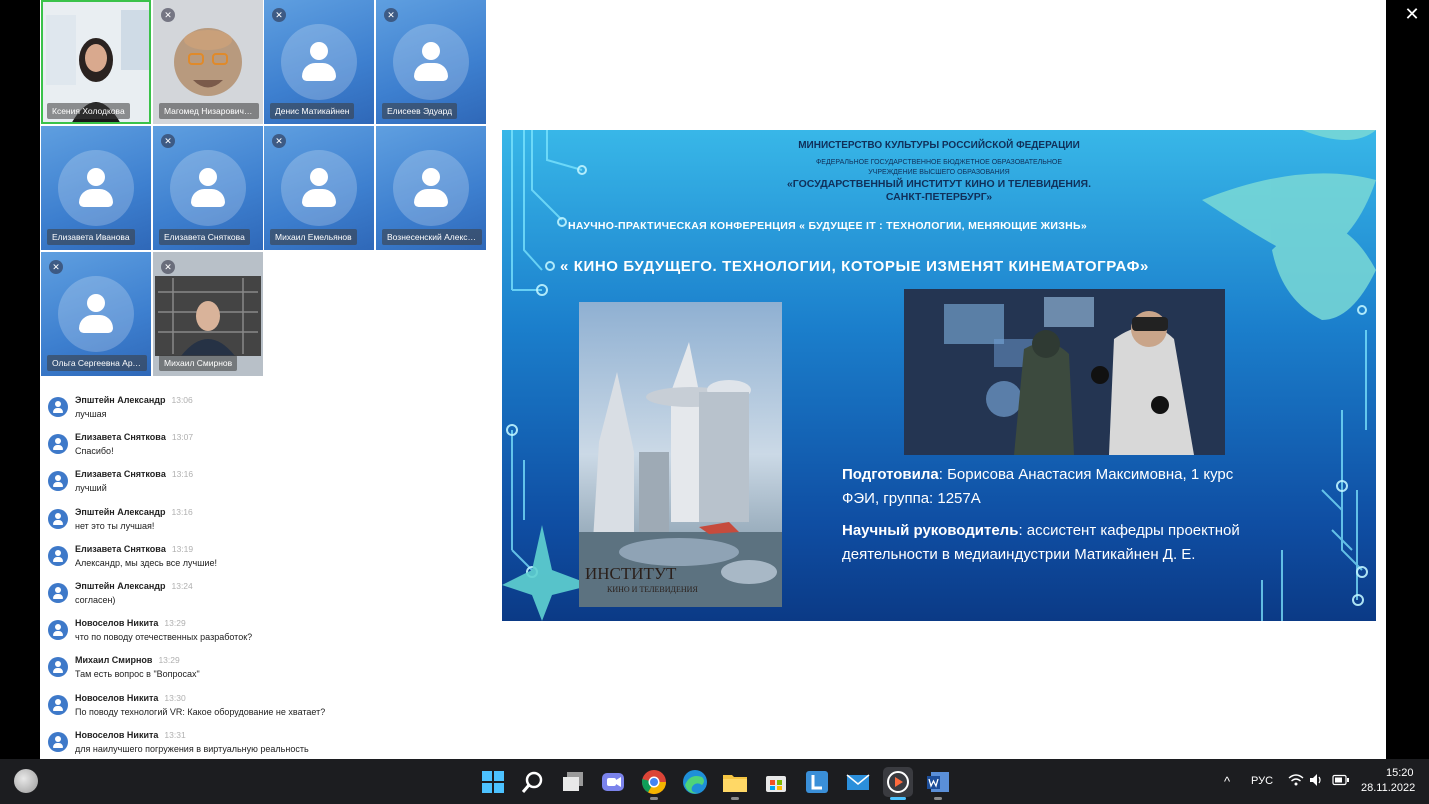  I want to click on message-time: 13:31, so click(175, 734).